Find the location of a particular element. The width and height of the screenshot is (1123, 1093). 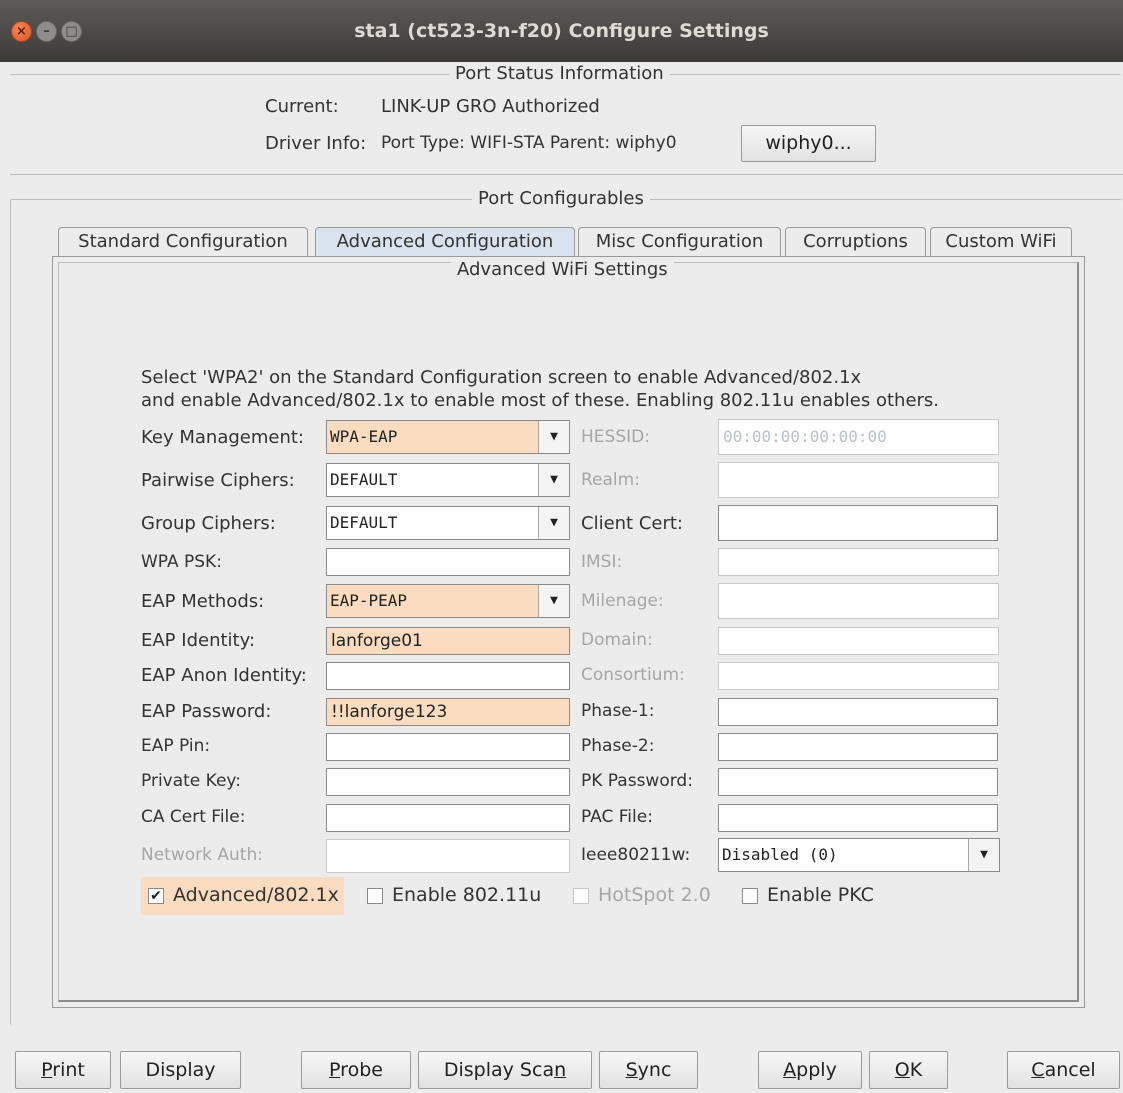

hotspot-label: HotSpot 2.0 is located at coordinates (654, 895).